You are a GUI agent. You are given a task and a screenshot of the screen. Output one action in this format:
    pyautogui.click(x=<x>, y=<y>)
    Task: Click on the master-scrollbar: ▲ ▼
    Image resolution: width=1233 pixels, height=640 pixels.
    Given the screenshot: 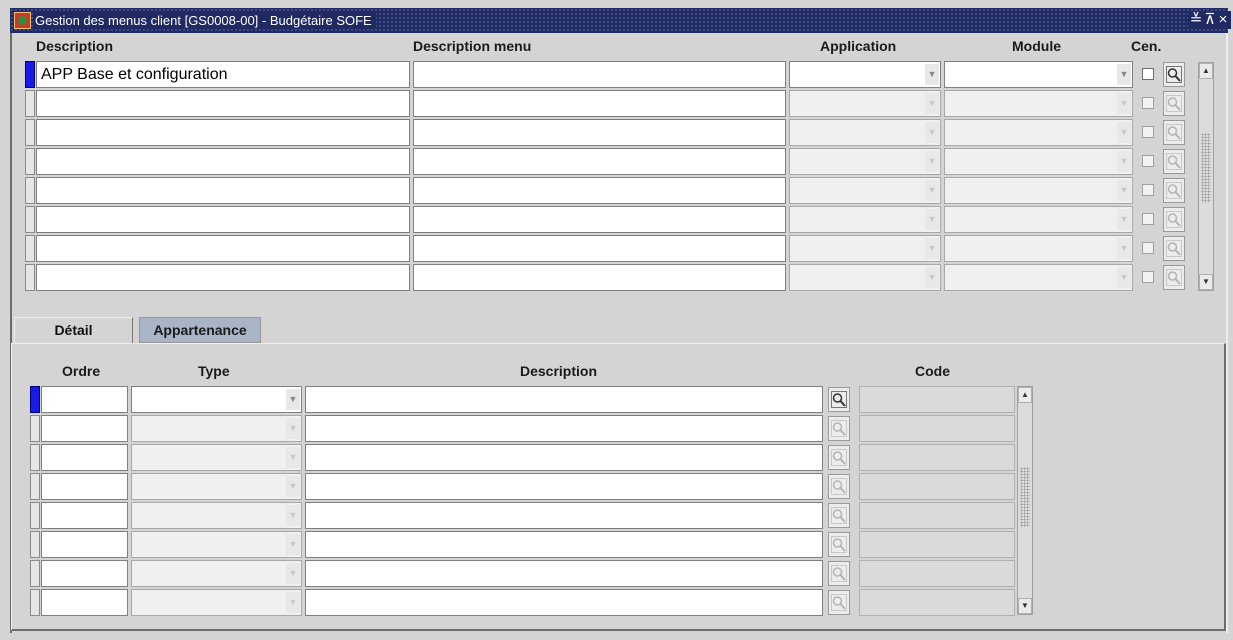 What is the action you would take?
    pyautogui.click(x=1206, y=176)
    